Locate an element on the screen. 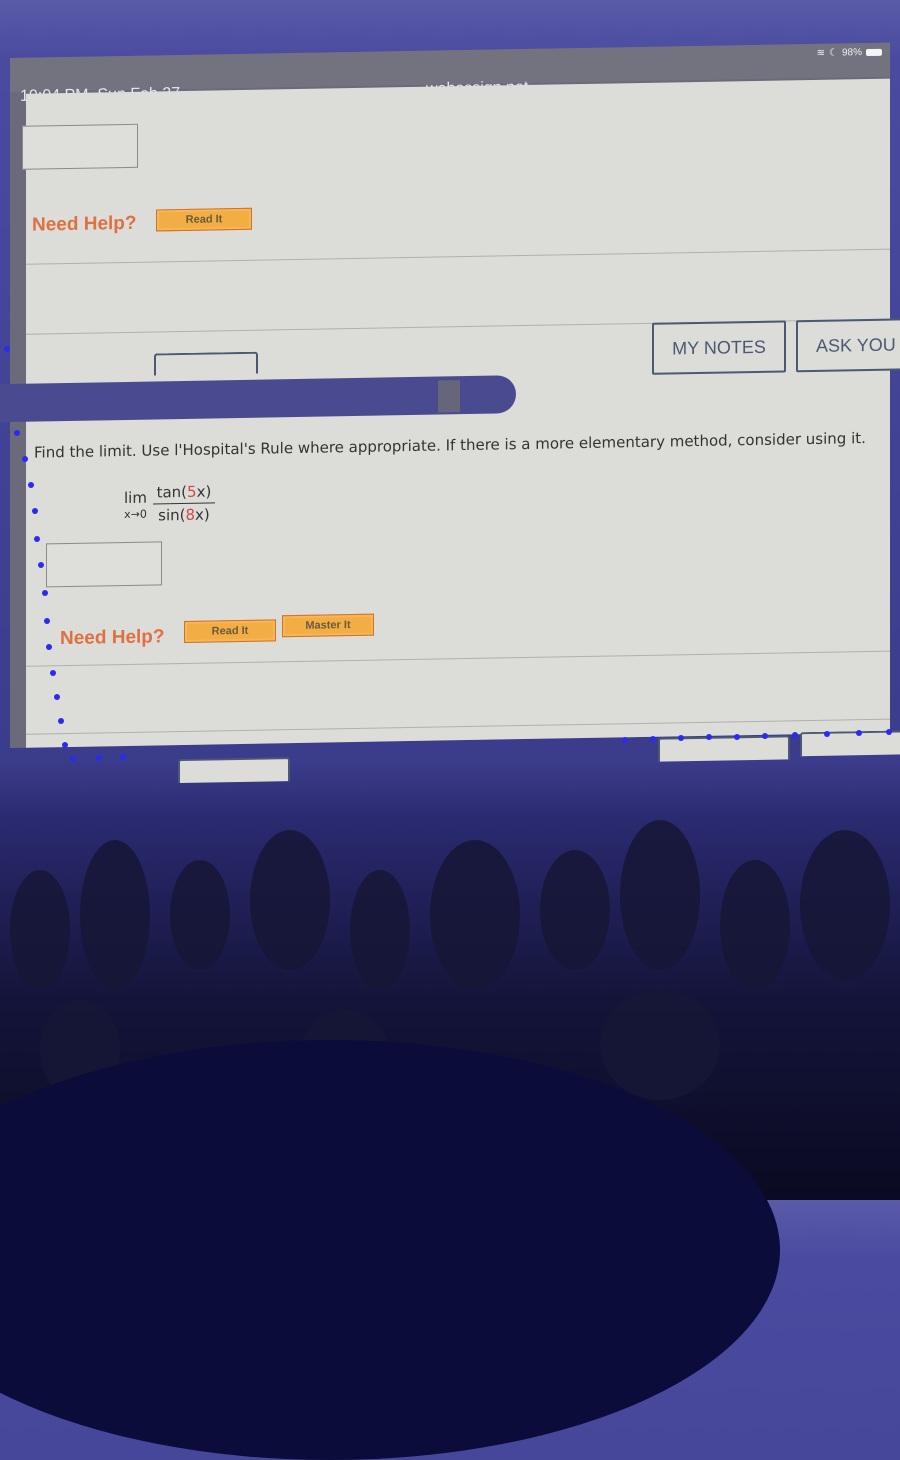 The image size is (900, 1460). my-notes-button: MY NOTES is located at coordinates (719, 347).